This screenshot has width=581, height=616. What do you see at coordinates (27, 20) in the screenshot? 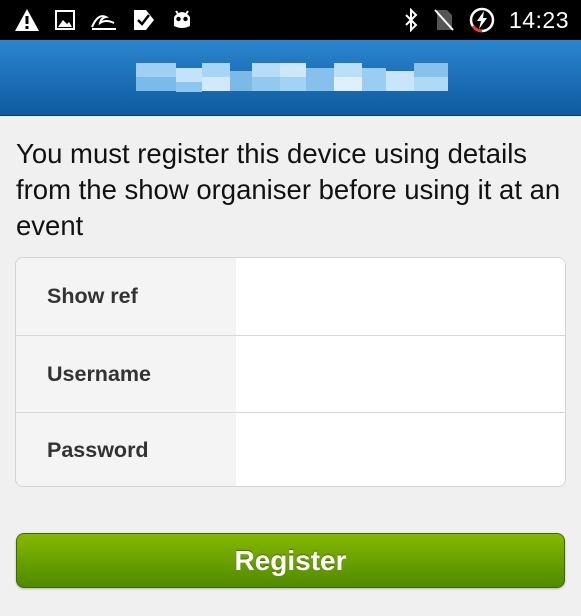
I see `warning-icon` at bounding box center [27, 20].